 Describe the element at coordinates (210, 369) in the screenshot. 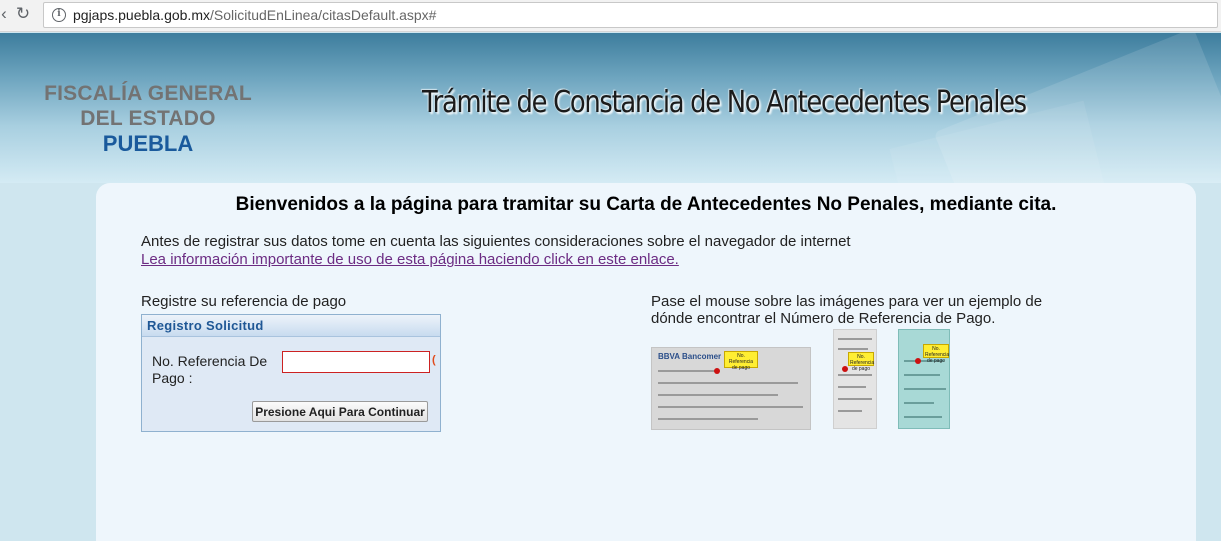

I see `reference-field-label: No. Referencia De Pago :` at that location.